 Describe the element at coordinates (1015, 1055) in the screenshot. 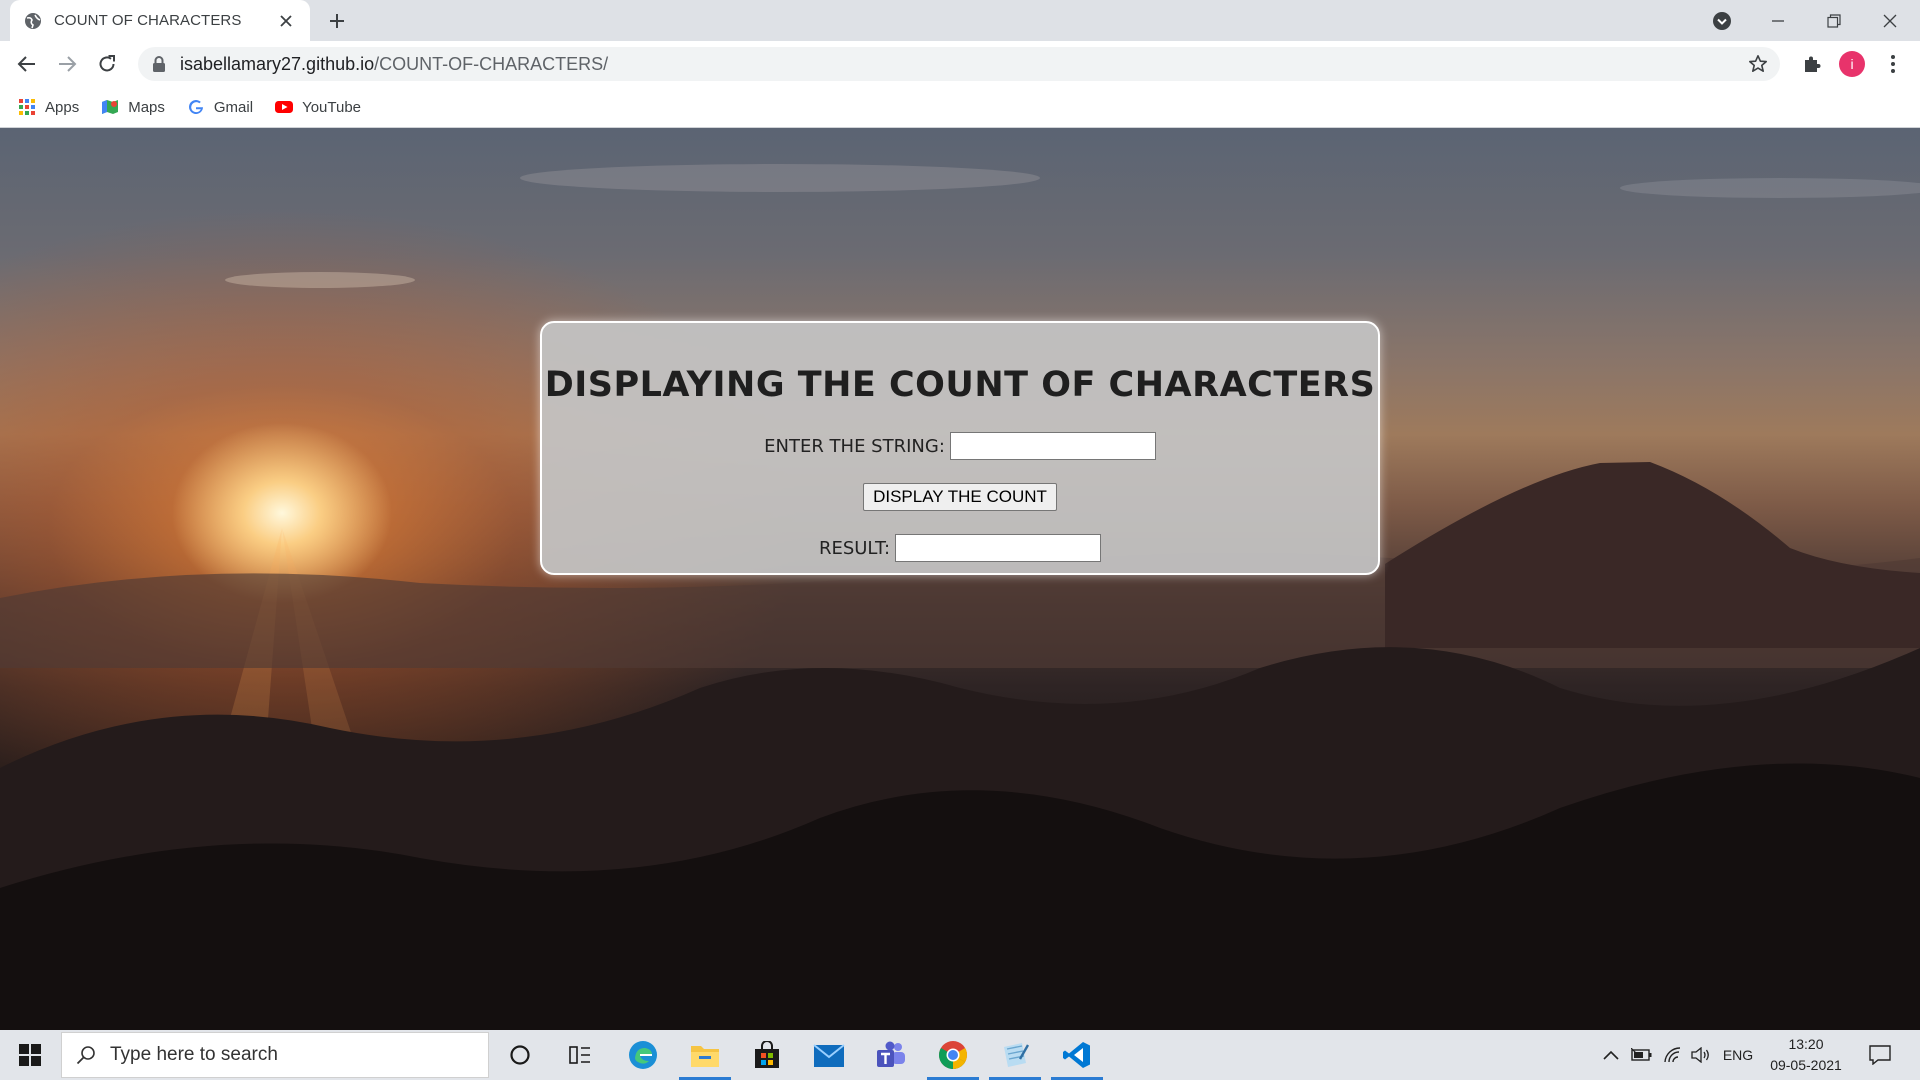

I see `notepad-icon` at that location.